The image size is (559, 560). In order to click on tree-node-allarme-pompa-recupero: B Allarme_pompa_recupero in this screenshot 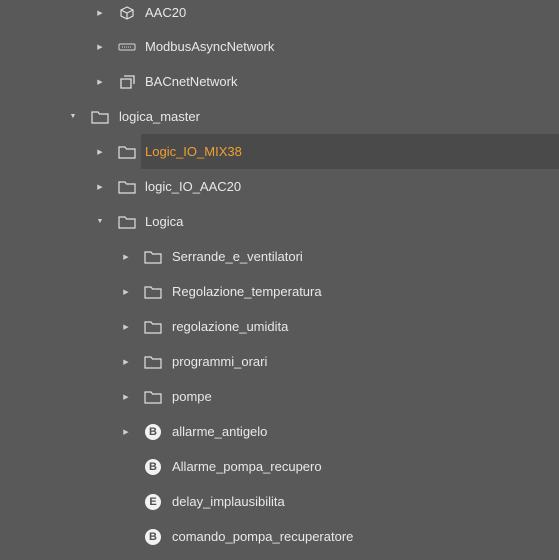, I will do `click(279, 466)`.